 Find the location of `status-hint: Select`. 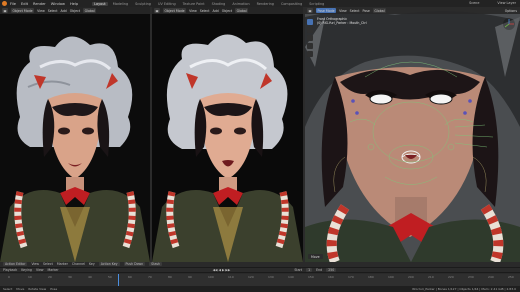

status-hint: Select is located at coordinates (8, 289).